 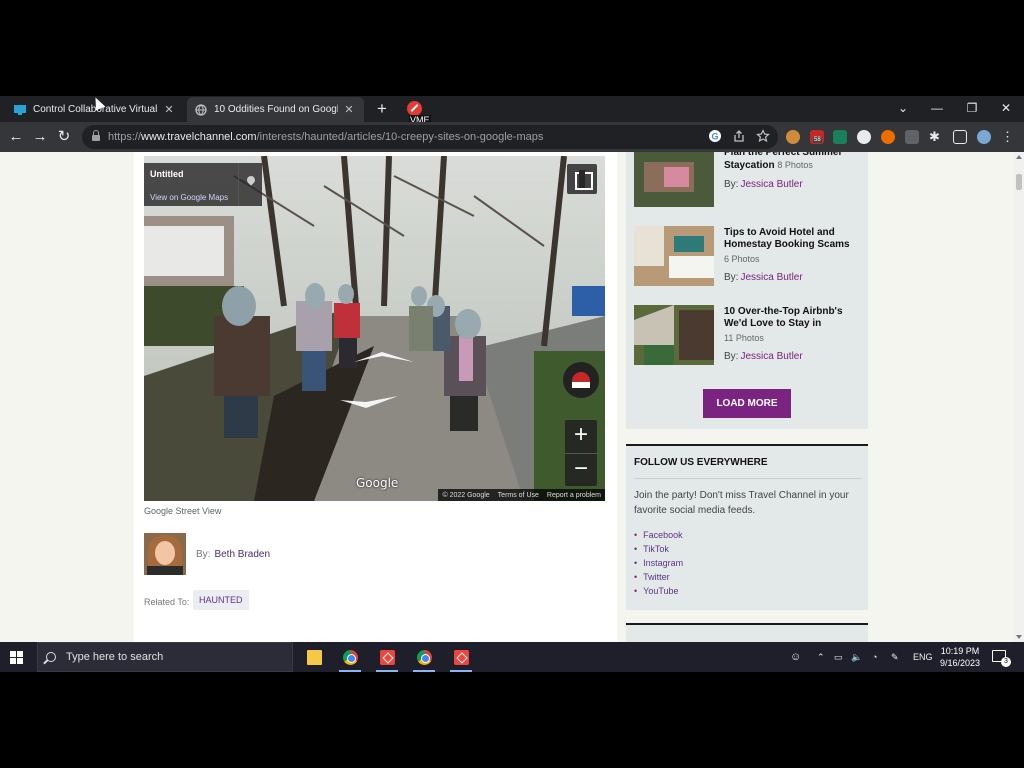 I want to click on wifi-icon: ◔, so click(x=874, y=657).